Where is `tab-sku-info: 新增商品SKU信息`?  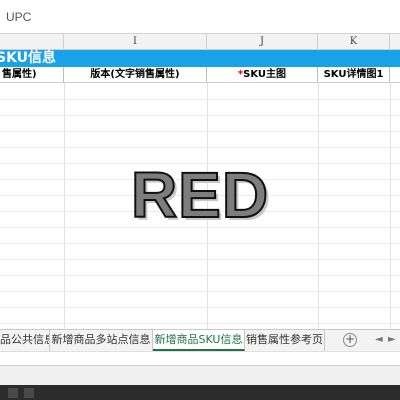
tab-sku-info: 新增商品SKU信息 is located at coordinates (199, 340).